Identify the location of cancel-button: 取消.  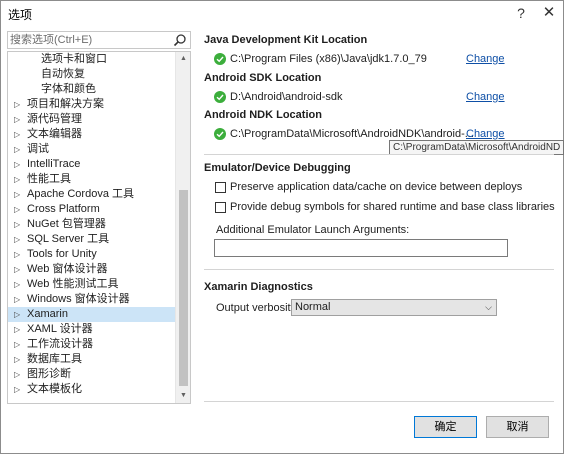
(517, 427).